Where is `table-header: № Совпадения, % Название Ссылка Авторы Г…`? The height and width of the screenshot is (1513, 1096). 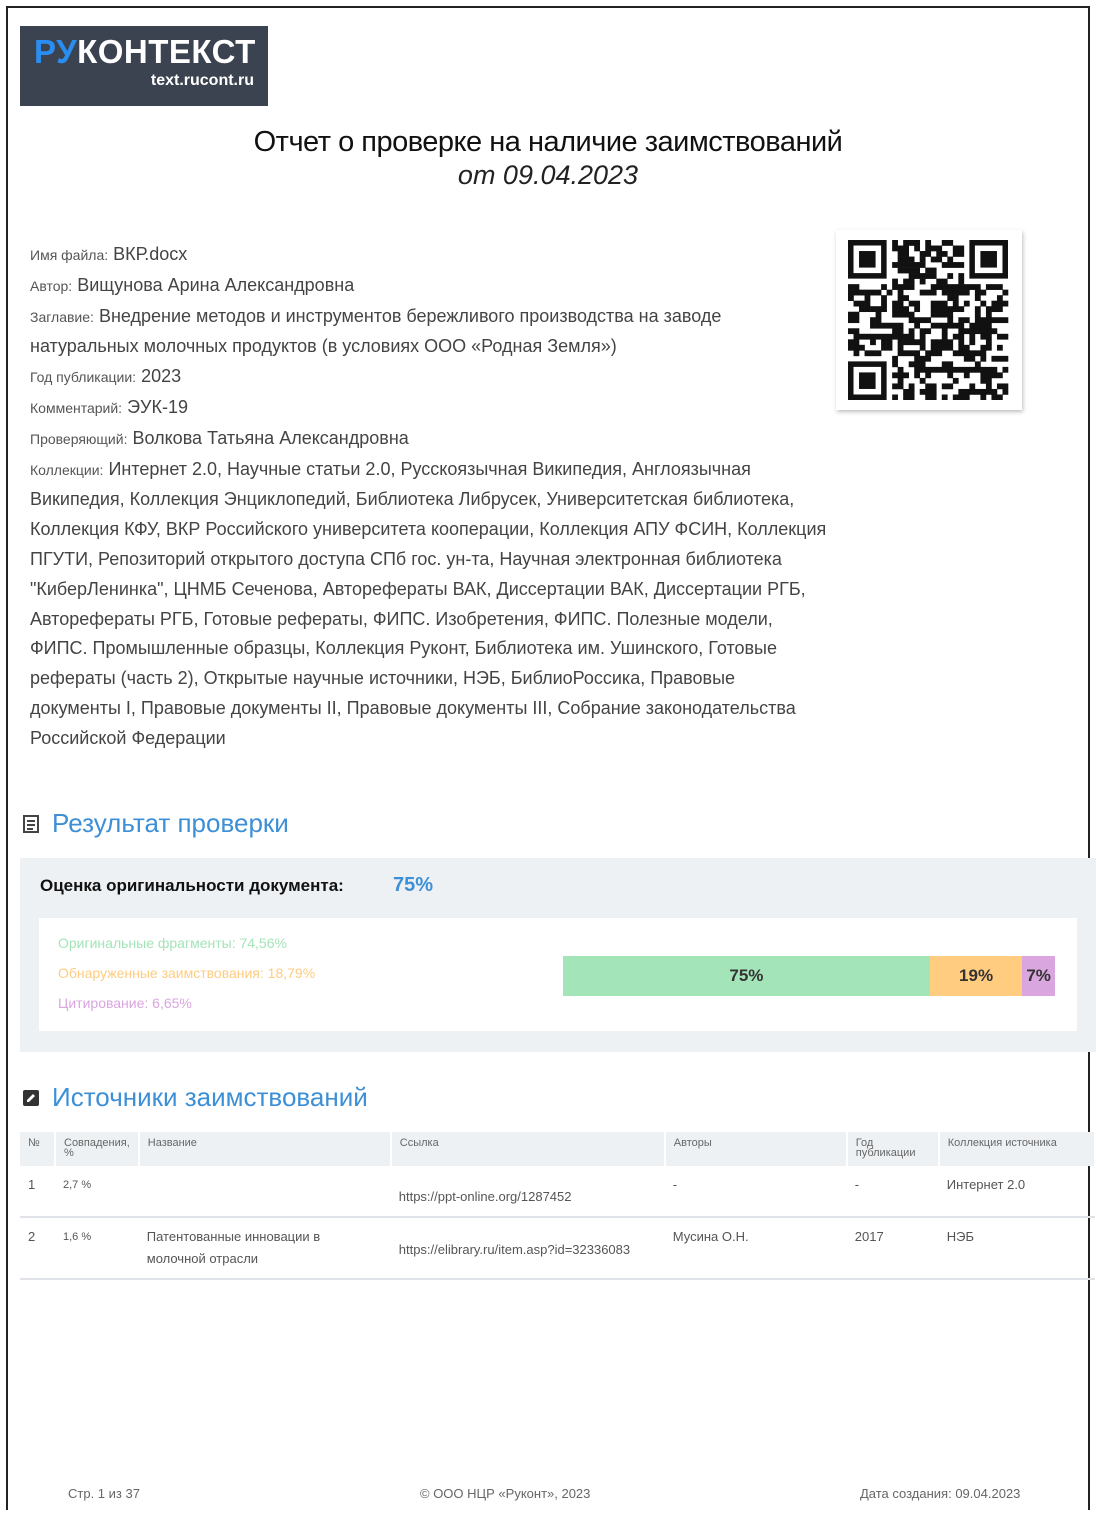 table-header: № Совпадения, % Название Ссылка Авторы Г… is located at coordinates (558, 1149).